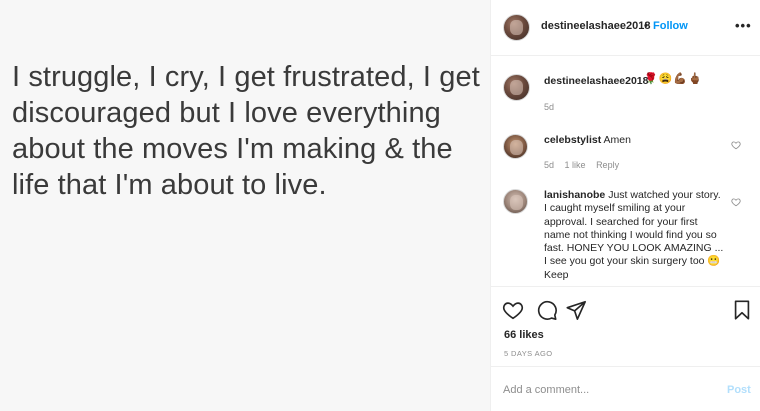 The width and height of the screenshot is (760, 411). What do you see at coordinates (634, 140) in the screenshot?
I see `list-item: celebstylist Amen` at bounding box center [634, 140].